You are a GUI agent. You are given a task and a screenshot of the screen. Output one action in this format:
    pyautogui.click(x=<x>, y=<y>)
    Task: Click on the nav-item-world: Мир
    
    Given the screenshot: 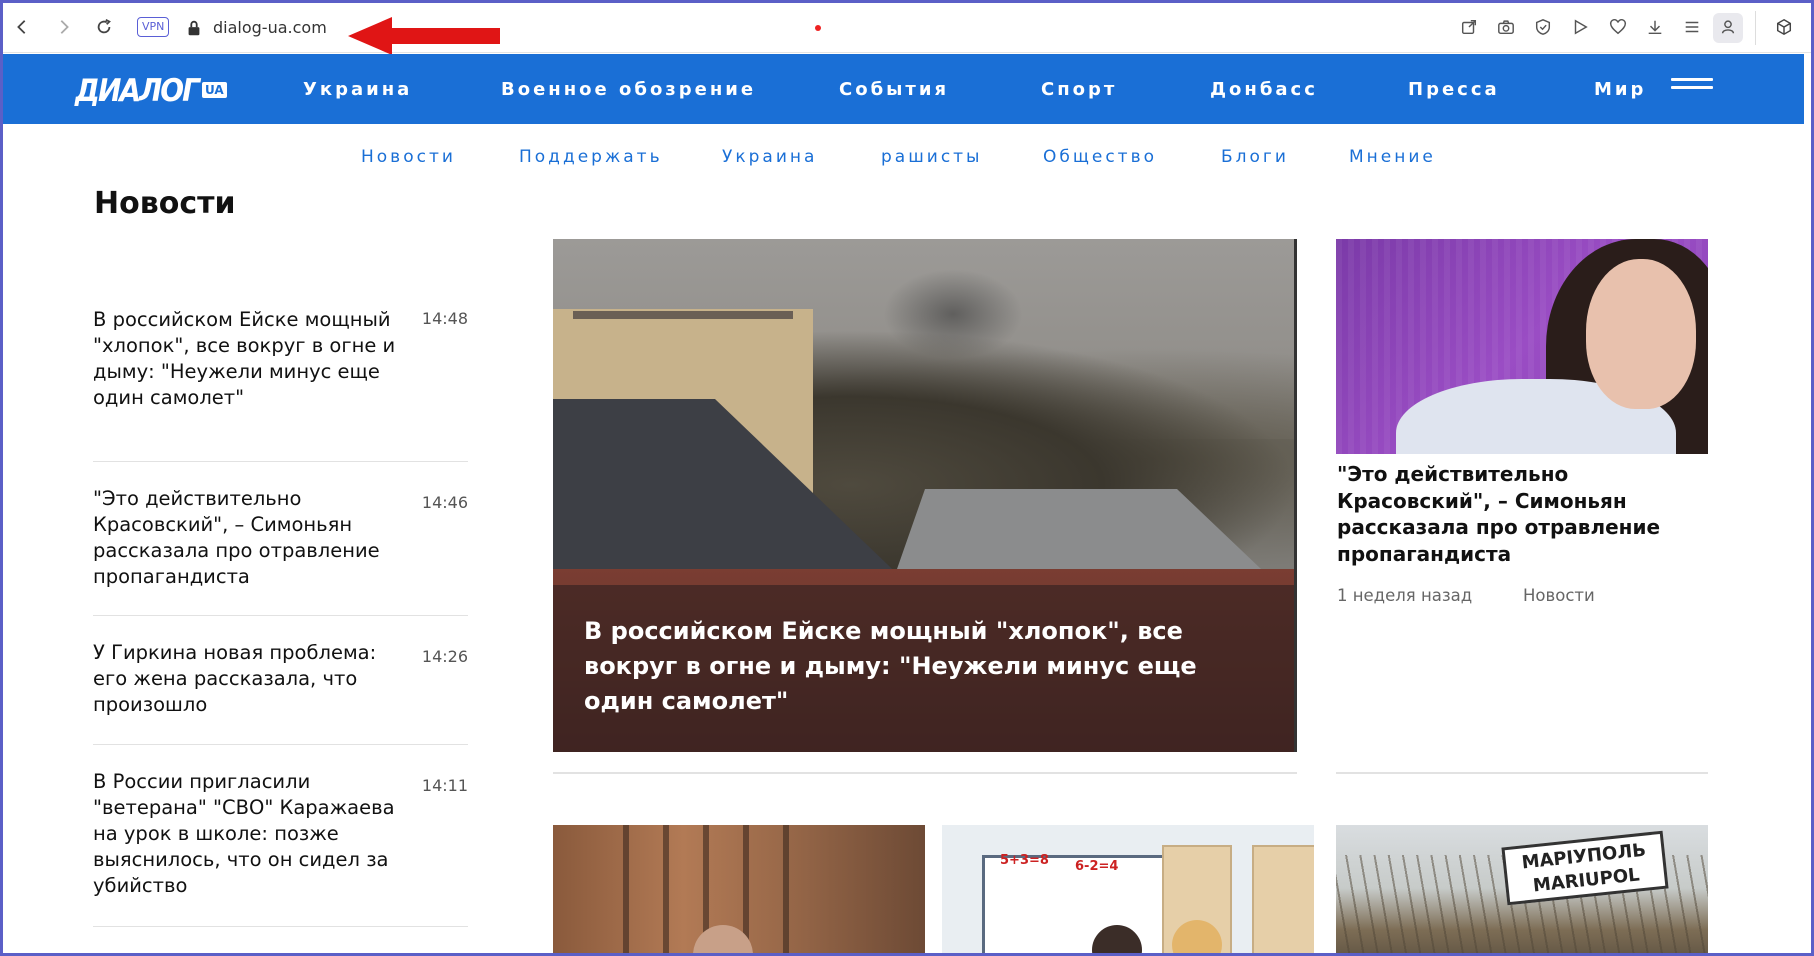 What is the action you would take?
    pyautogui.click(x=1620, y=89)
    